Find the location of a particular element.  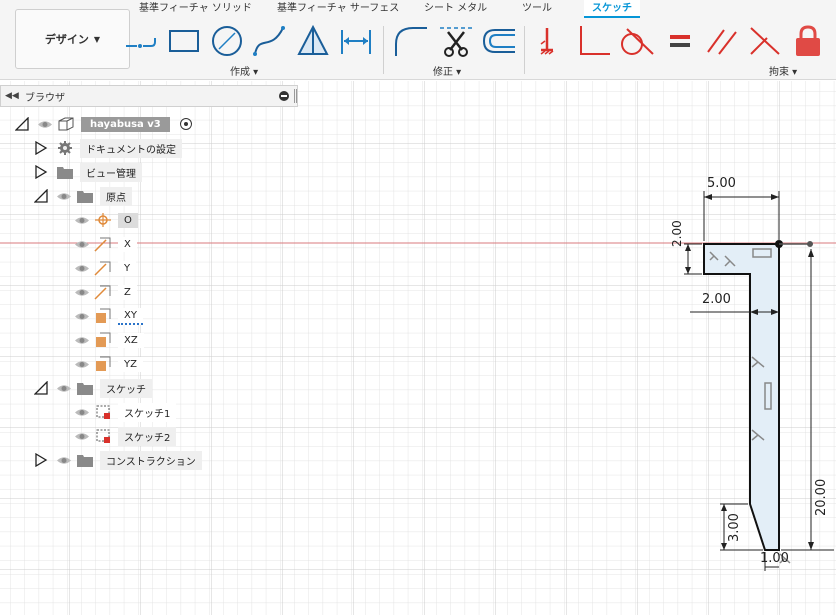

parallel-tool-button is located at coordinates (722, 41).